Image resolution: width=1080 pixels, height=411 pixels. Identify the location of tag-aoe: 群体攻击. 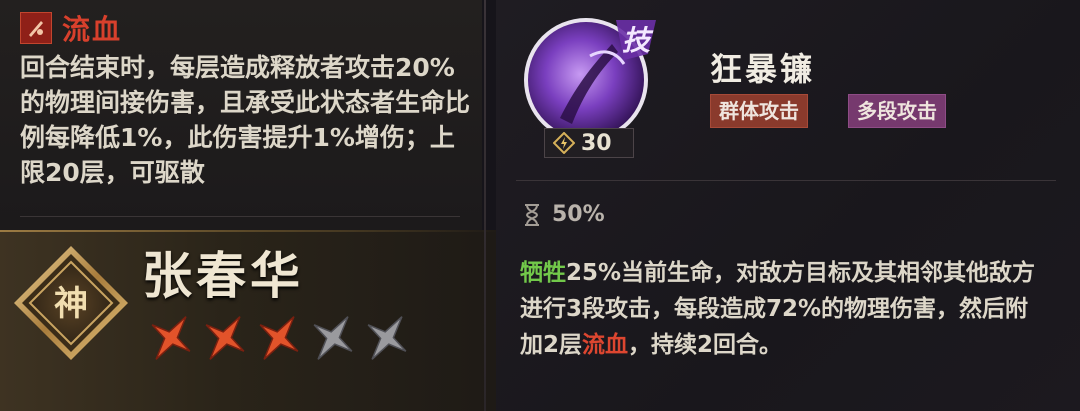
(759, 111).